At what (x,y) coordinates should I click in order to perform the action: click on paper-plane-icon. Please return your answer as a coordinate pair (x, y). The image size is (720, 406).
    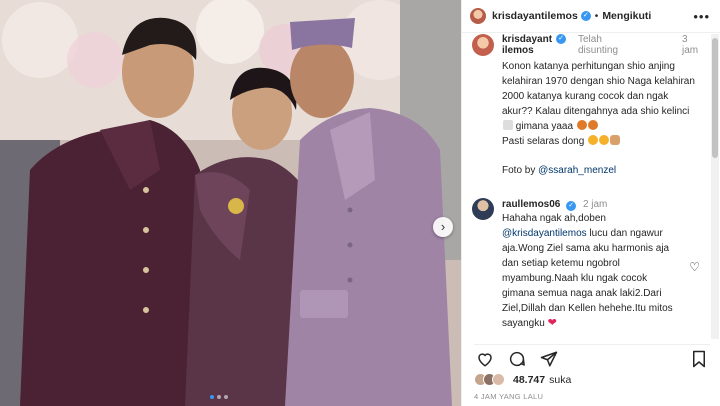
    Looking at the image, I should click on (549, 359).